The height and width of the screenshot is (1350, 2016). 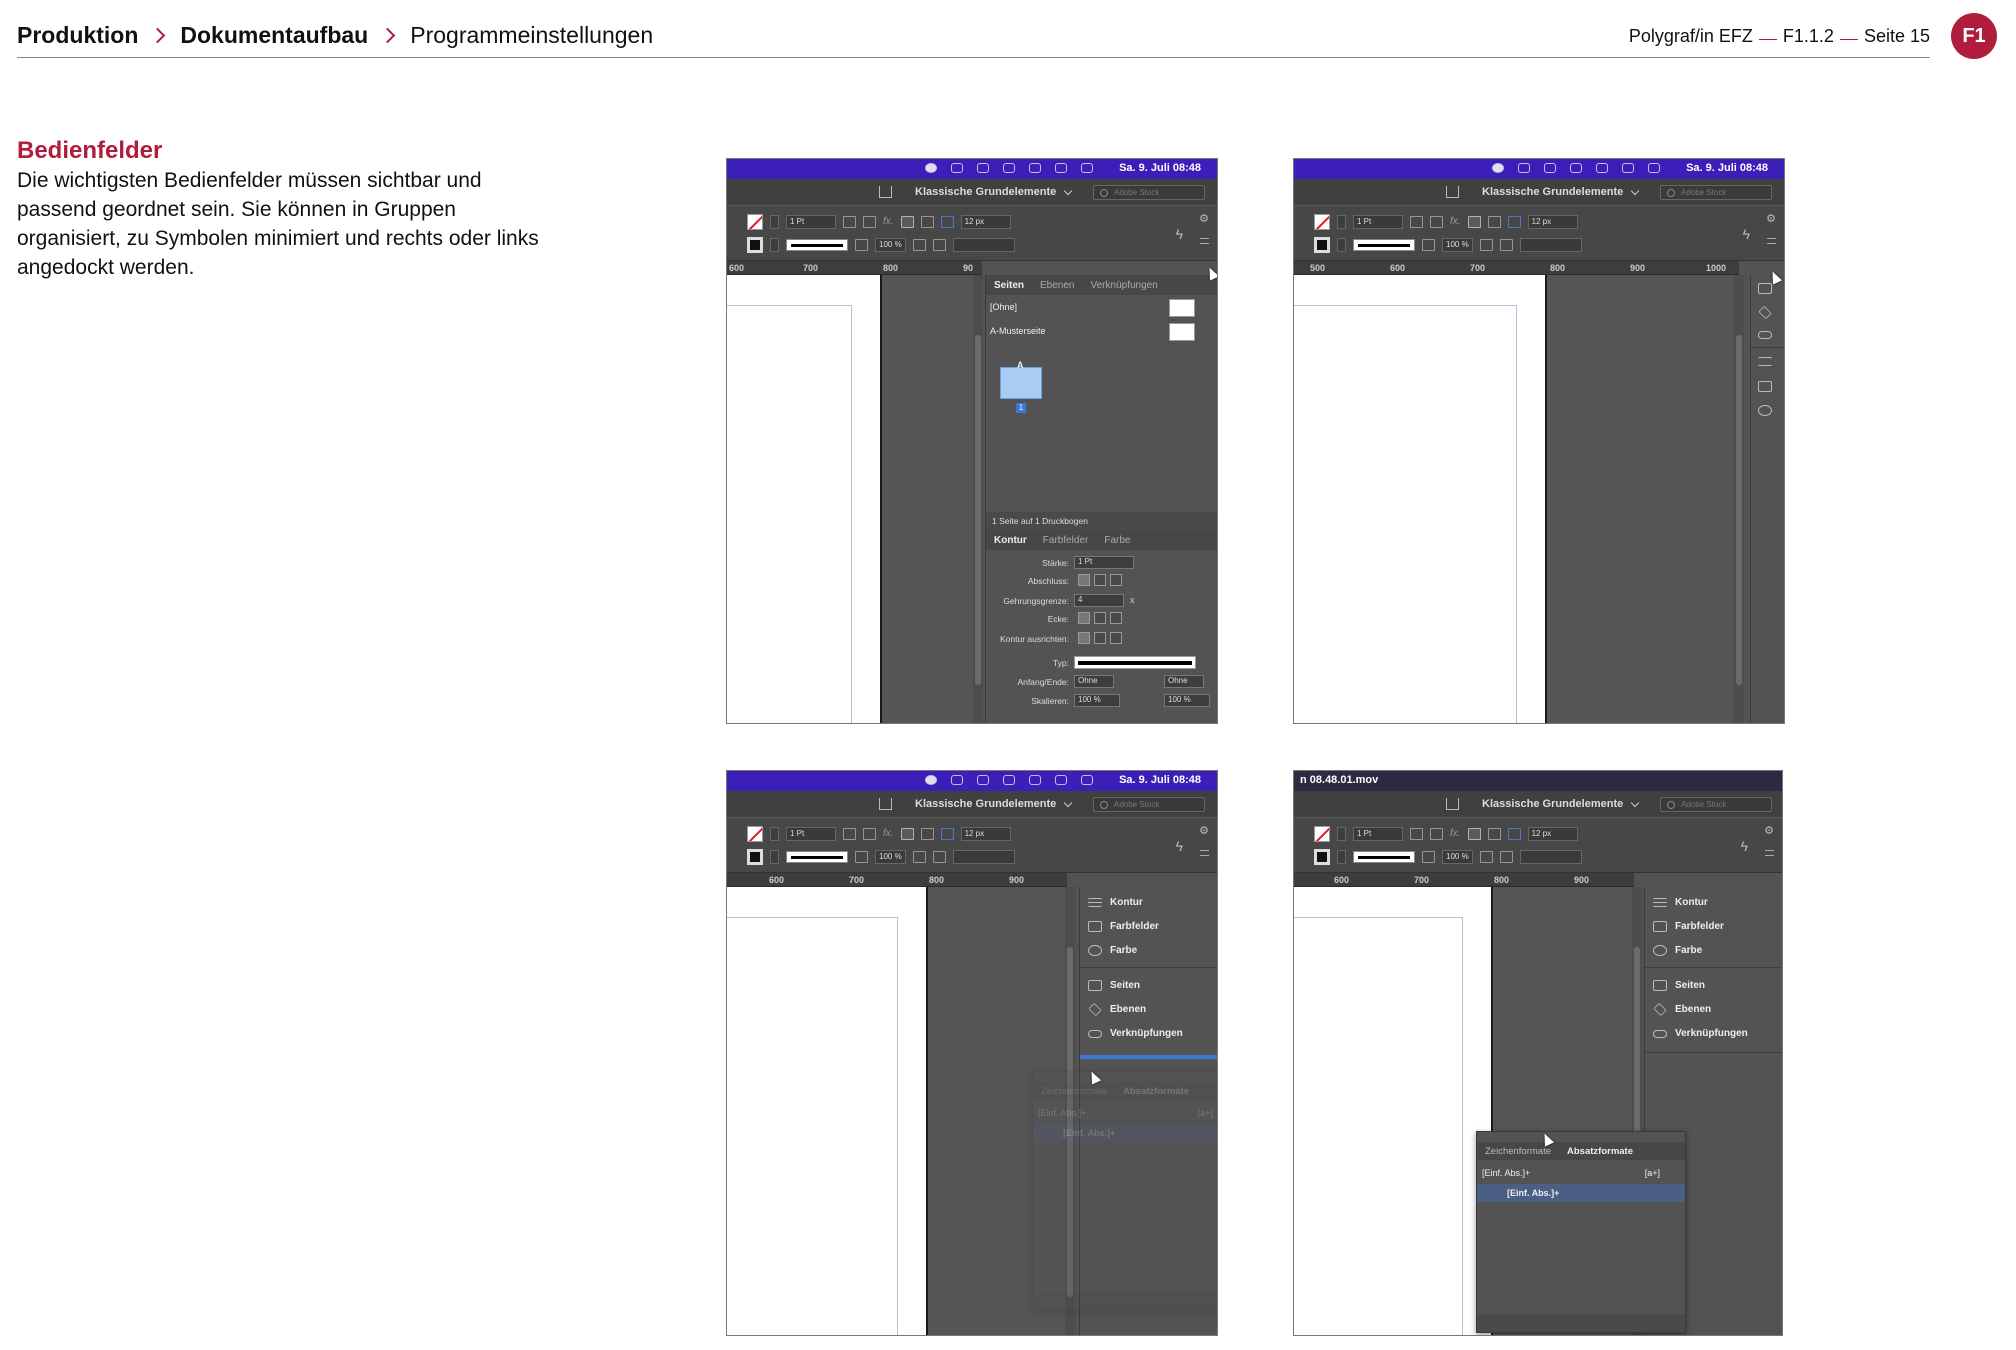 What do you see at coordinates (1765, 288) in the screenshot?
I see `pages-icon` at bounding box center [1765, 288].